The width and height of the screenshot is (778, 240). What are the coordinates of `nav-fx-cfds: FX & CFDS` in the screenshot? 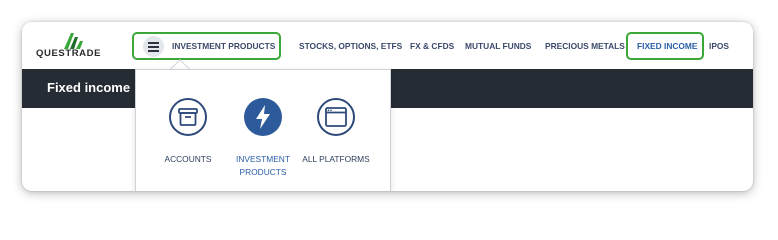 It's located at (432, 46).